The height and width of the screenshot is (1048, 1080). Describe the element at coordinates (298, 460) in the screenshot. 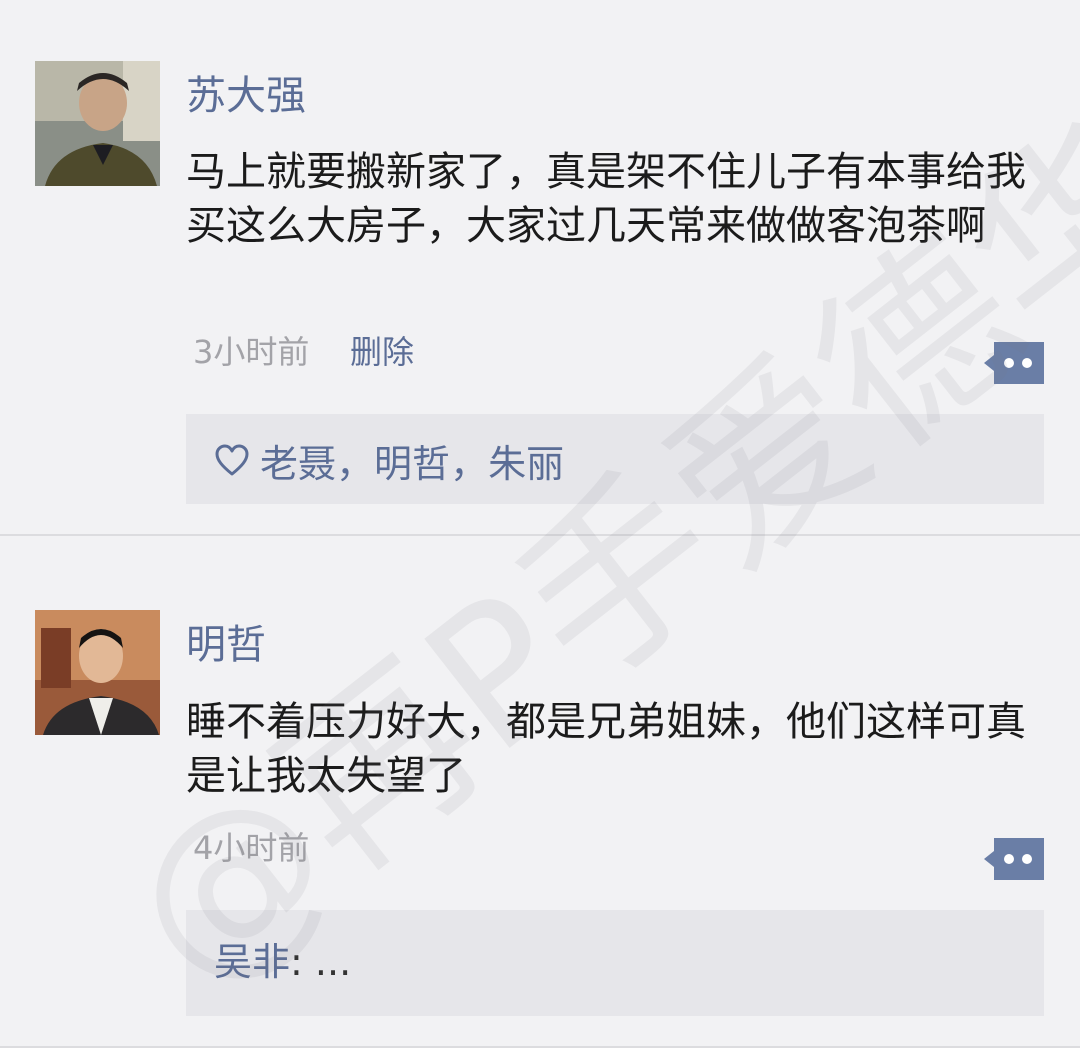

I see `liker-name: 老聂` at that location.